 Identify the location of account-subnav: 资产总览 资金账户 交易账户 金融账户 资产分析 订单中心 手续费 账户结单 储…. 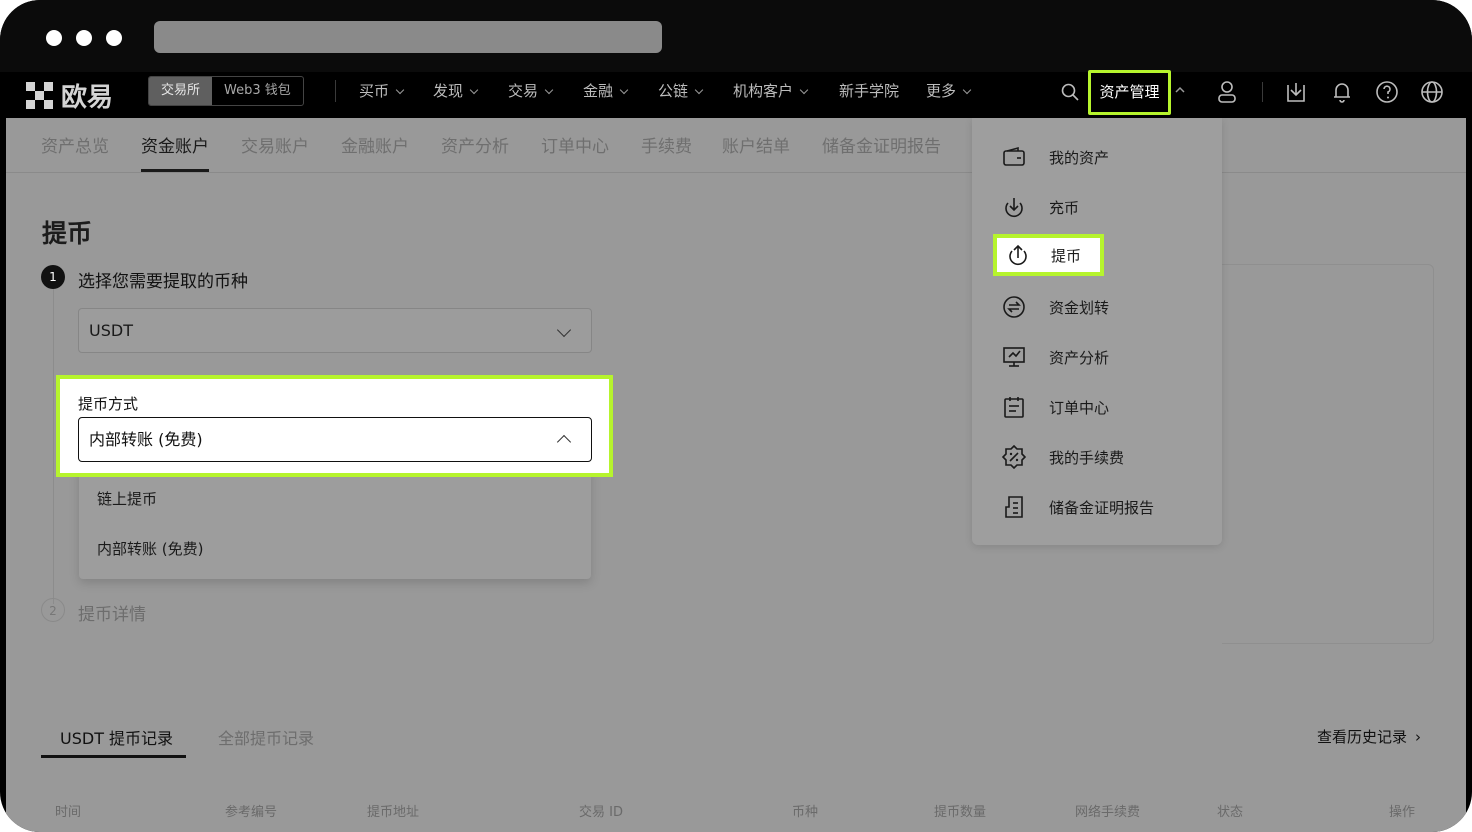
(736, 145).